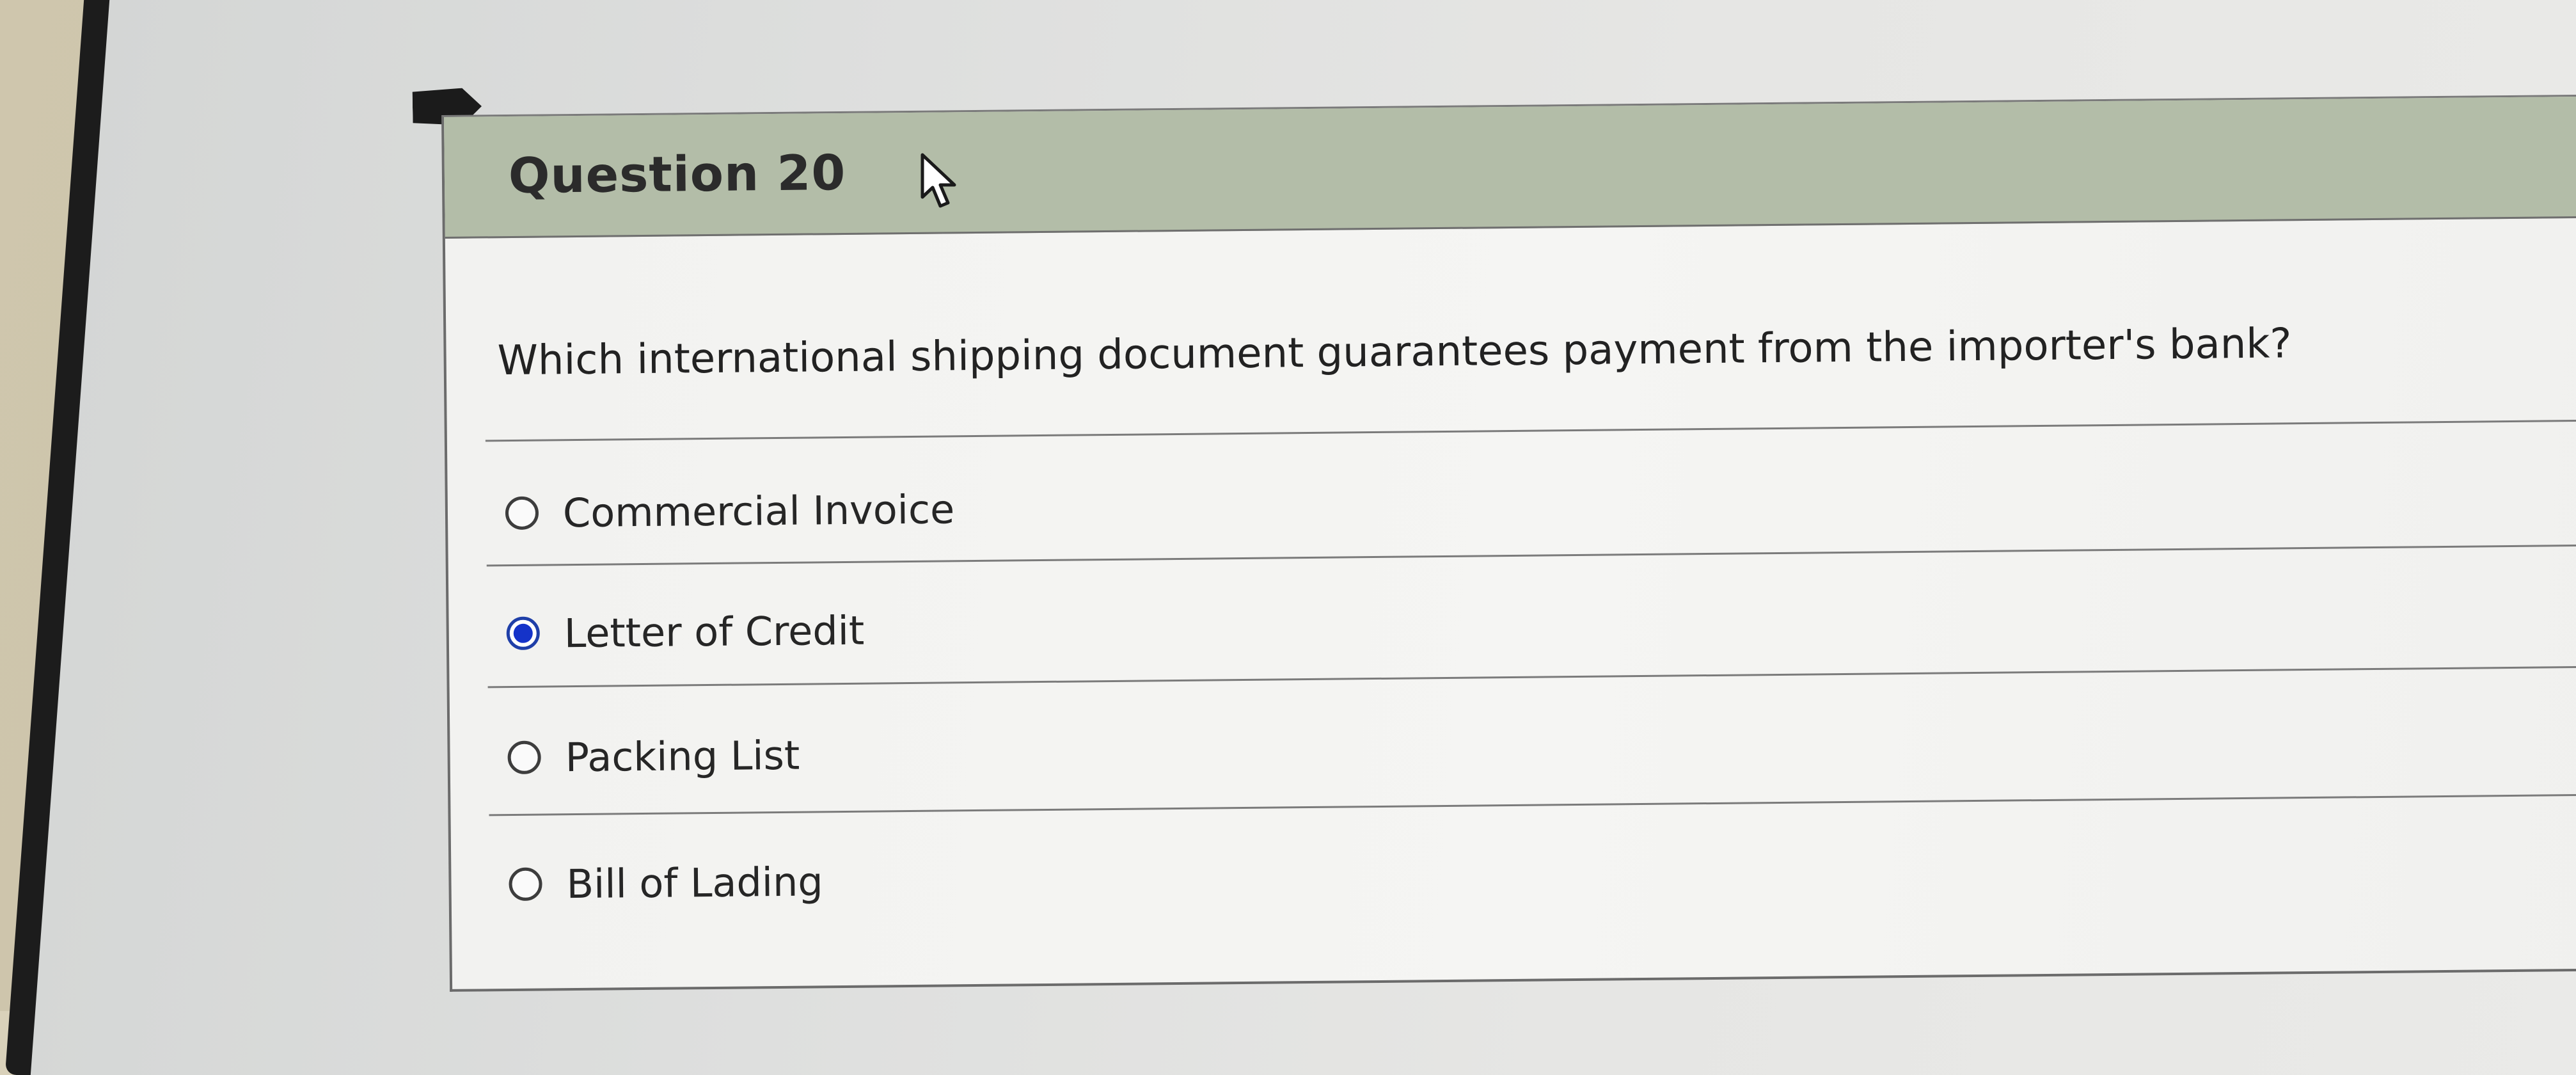 This screenshot has height=1075, width=2576. Describe the element at coordinates (1530, 430) in the screenshot. I see `prompt-divider` at that location.